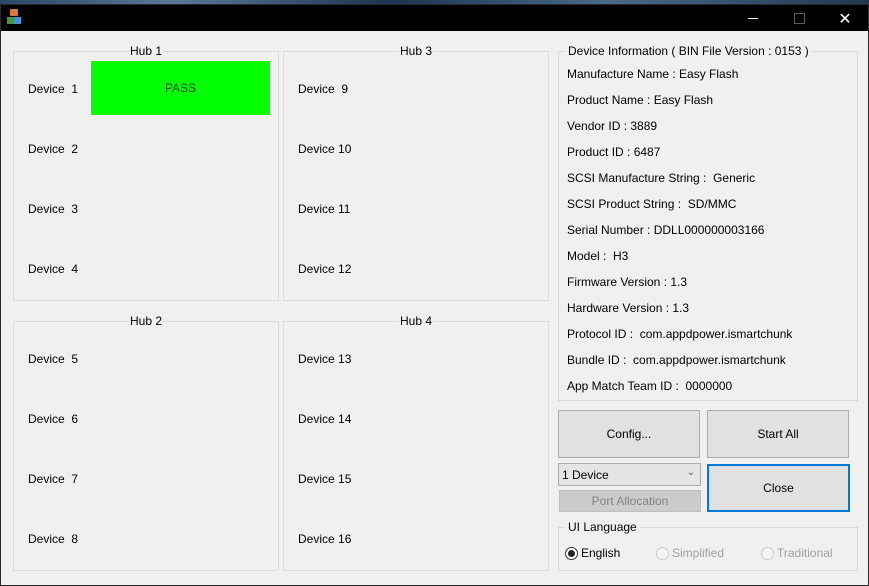  I want to click on radio-english: English, so click(592, 553).